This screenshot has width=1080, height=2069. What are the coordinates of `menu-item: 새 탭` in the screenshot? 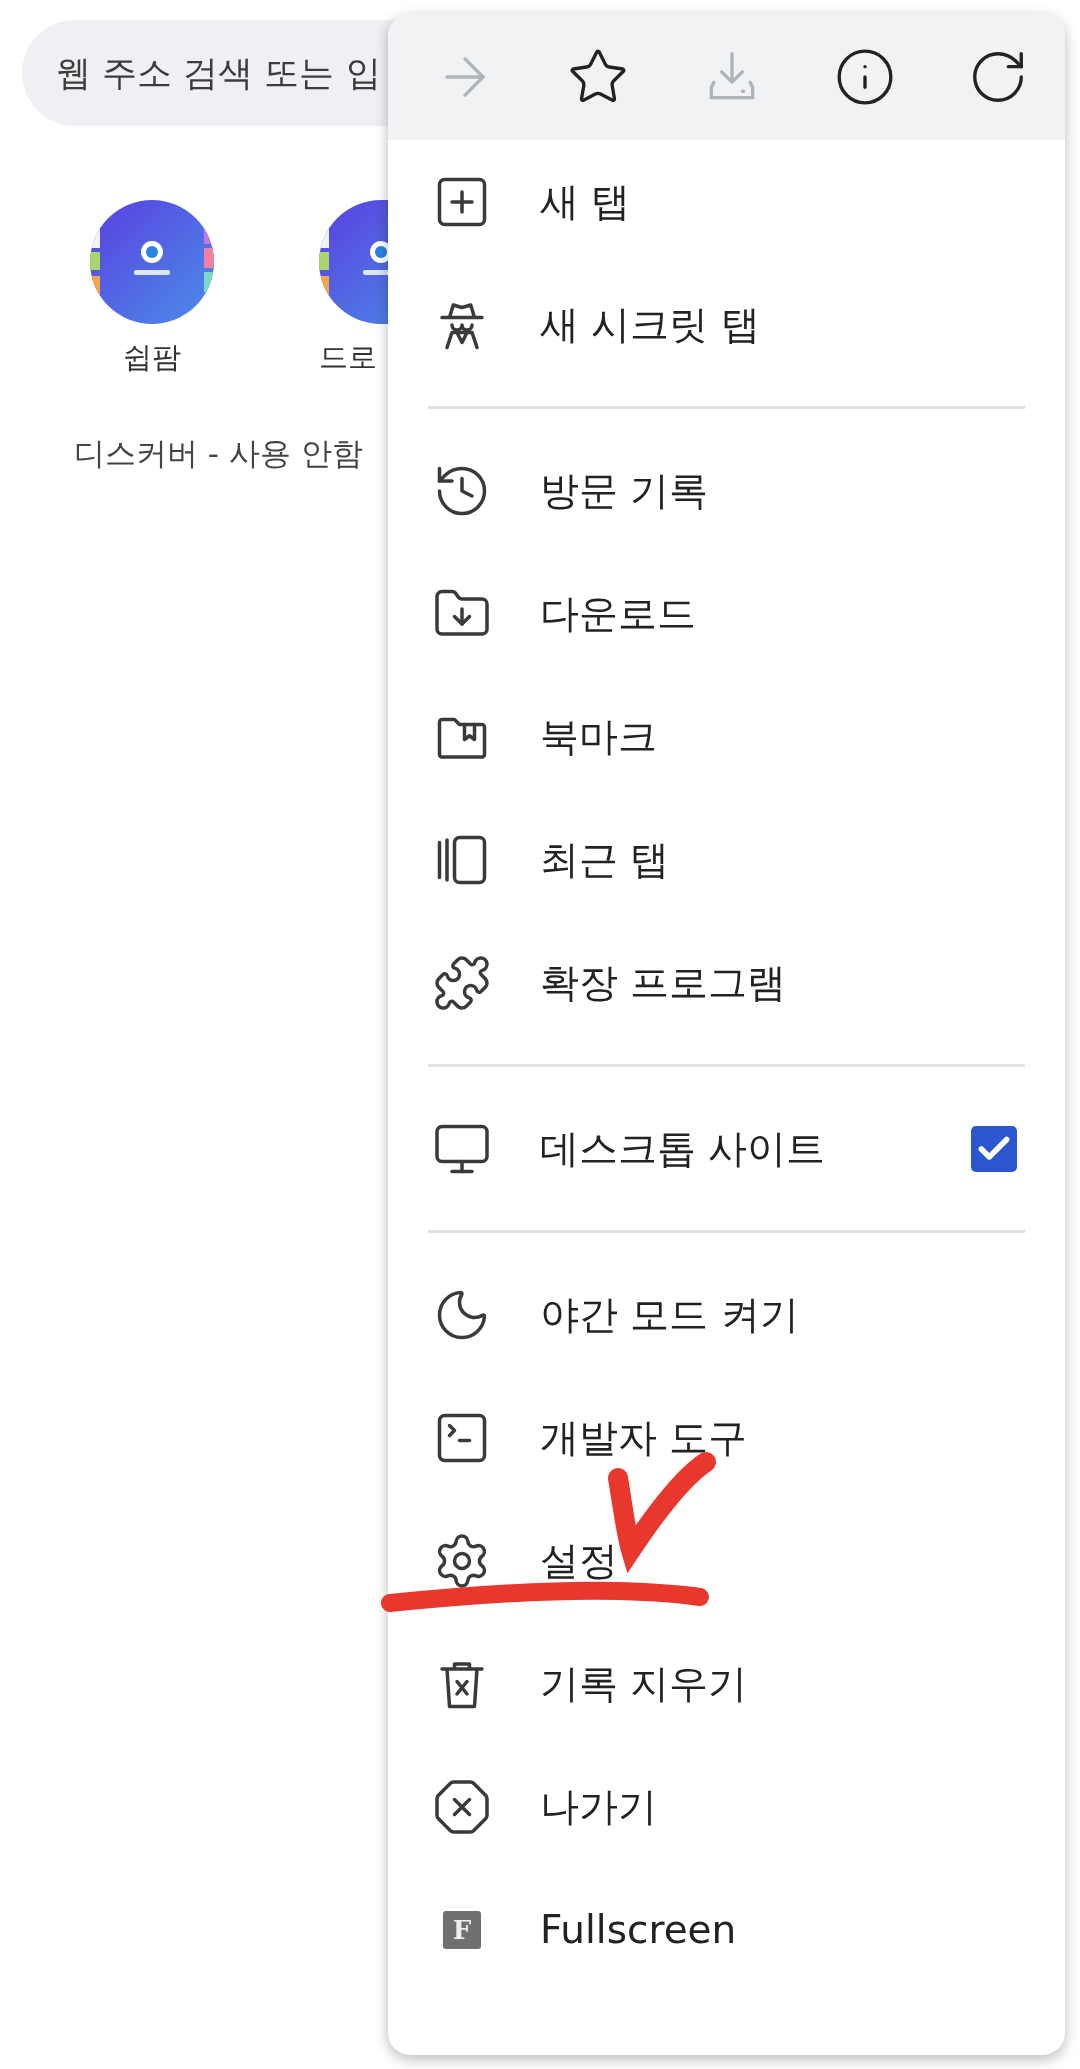 It's located at (726, 201).